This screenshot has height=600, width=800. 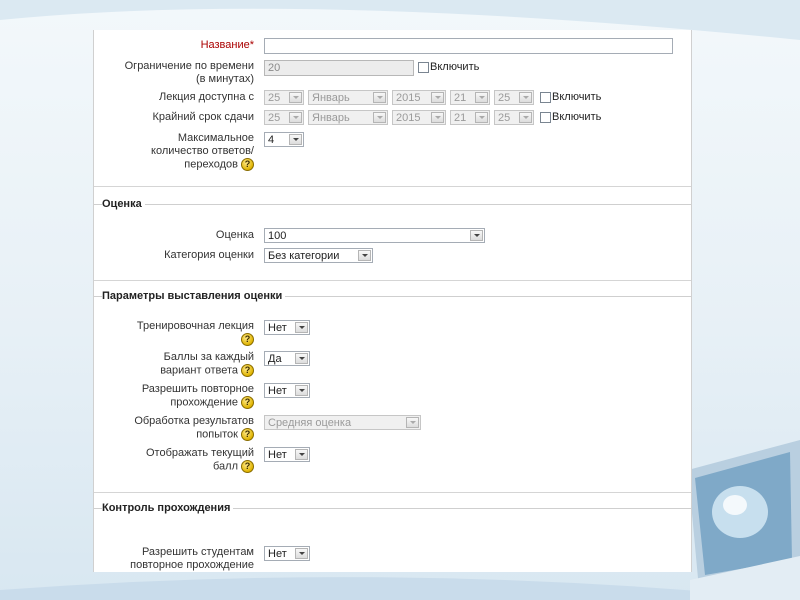 I want to click on attempt-handling-label: Обработка результатов попыток?, so click(x=194, y=428).